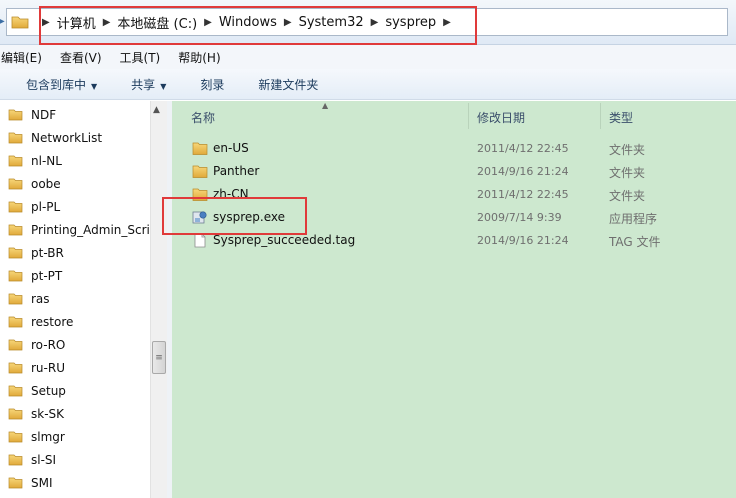 Image resolution: width=736 pixels, height=498 pixels. What do you see at coordinates (325, 105) in the screenshot?
I see `sort-ascending-icon: ▲` at bounding box center [325, 105].